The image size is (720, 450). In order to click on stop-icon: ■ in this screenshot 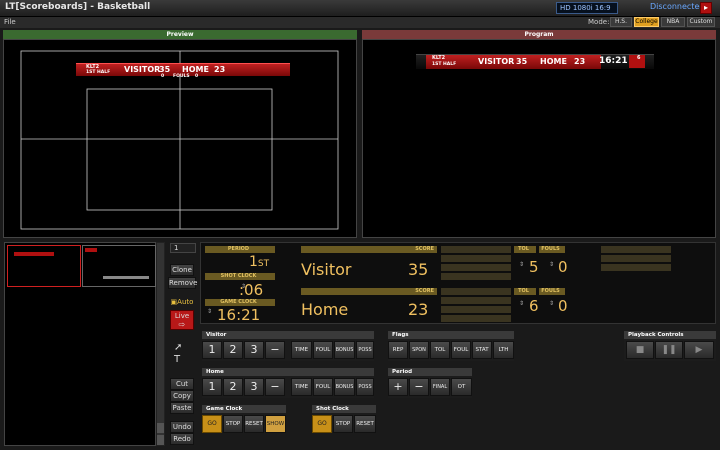, I will do `click(640, 350)`.